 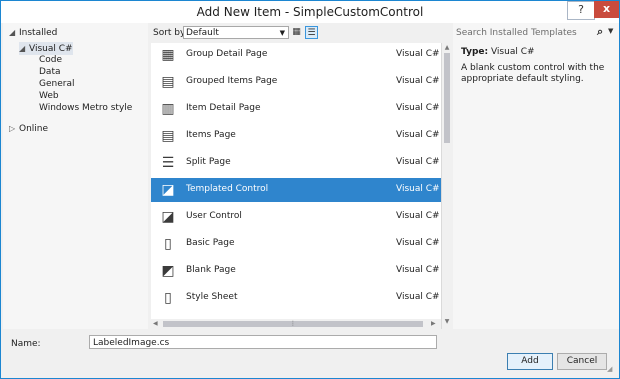 I want to click on window-title: Add New Item - SimpleCustomControl, so click(x=310, y=12).